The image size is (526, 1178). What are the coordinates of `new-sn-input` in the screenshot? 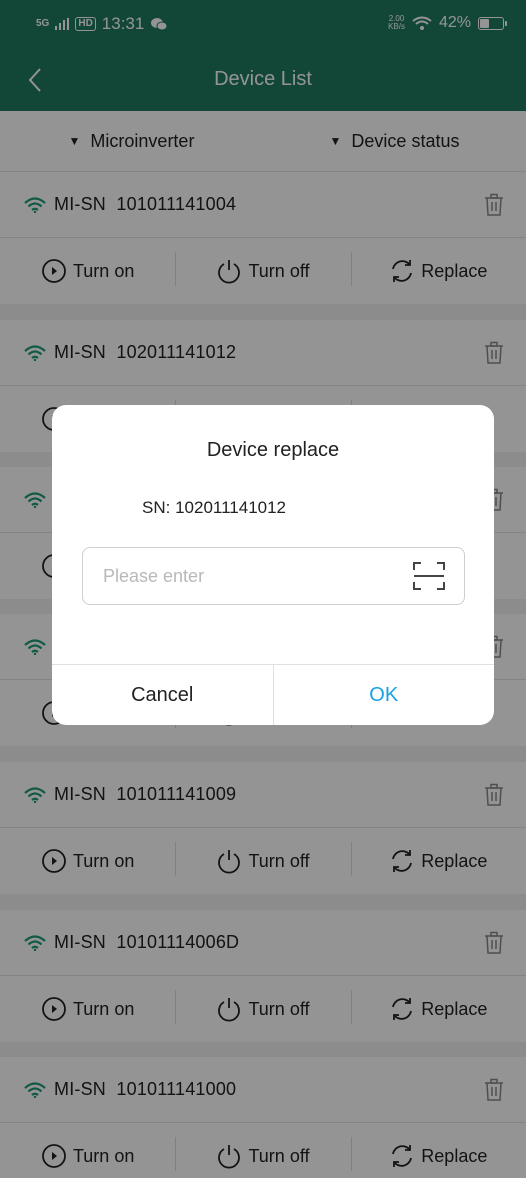 It's located at (248, 576).